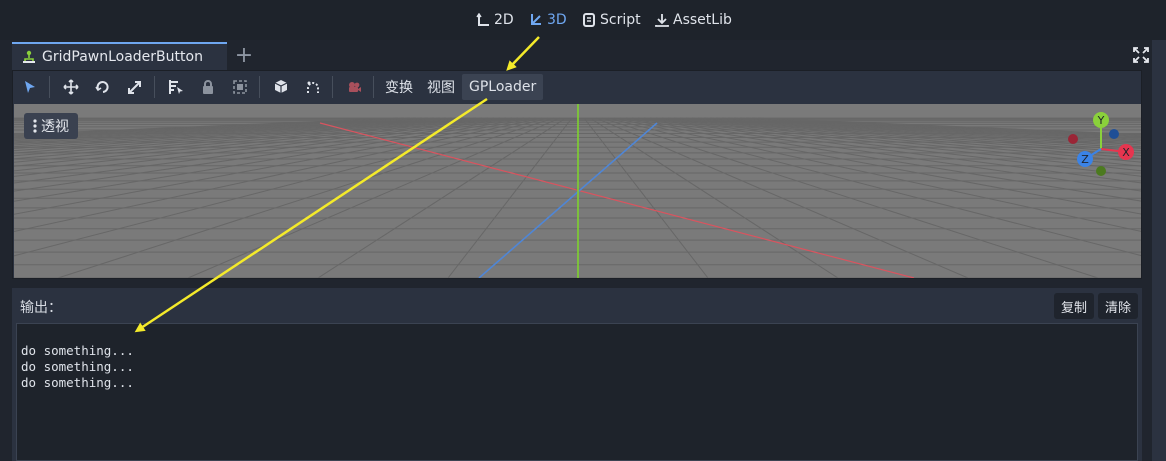 The width and height of the screenshot is (1166, 461). I want to click on left-dock-edge, so click(6, 265).